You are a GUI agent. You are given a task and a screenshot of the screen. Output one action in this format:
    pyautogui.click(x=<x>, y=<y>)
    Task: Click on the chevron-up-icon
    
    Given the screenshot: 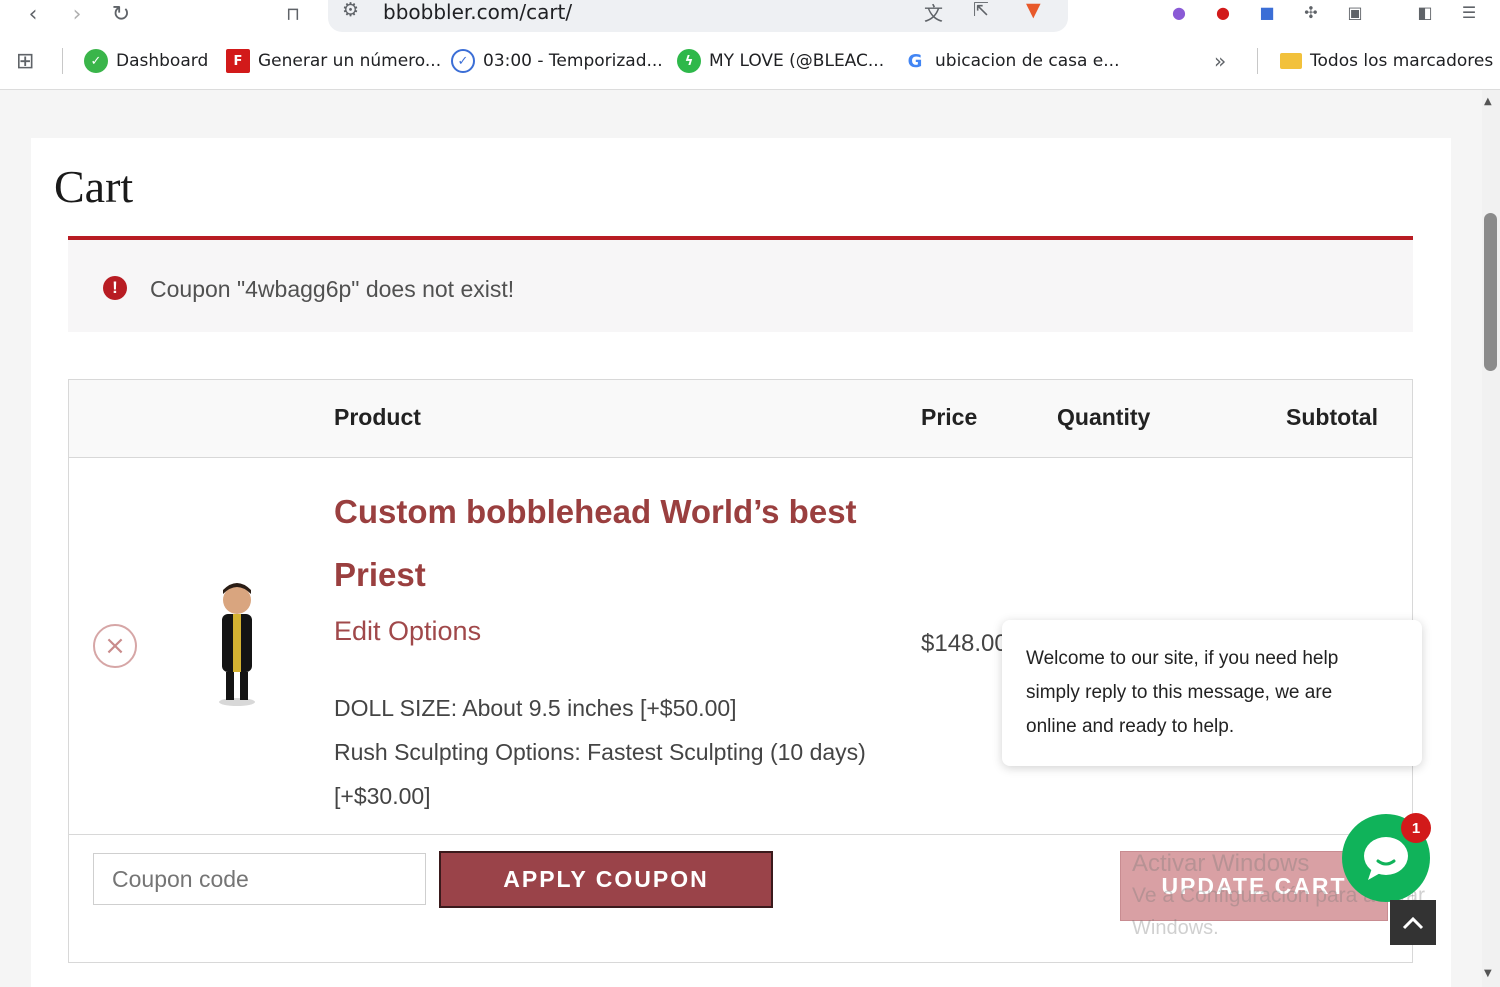 What is the action you would take?
    pyautogui.click(x=1413, y=922)
    